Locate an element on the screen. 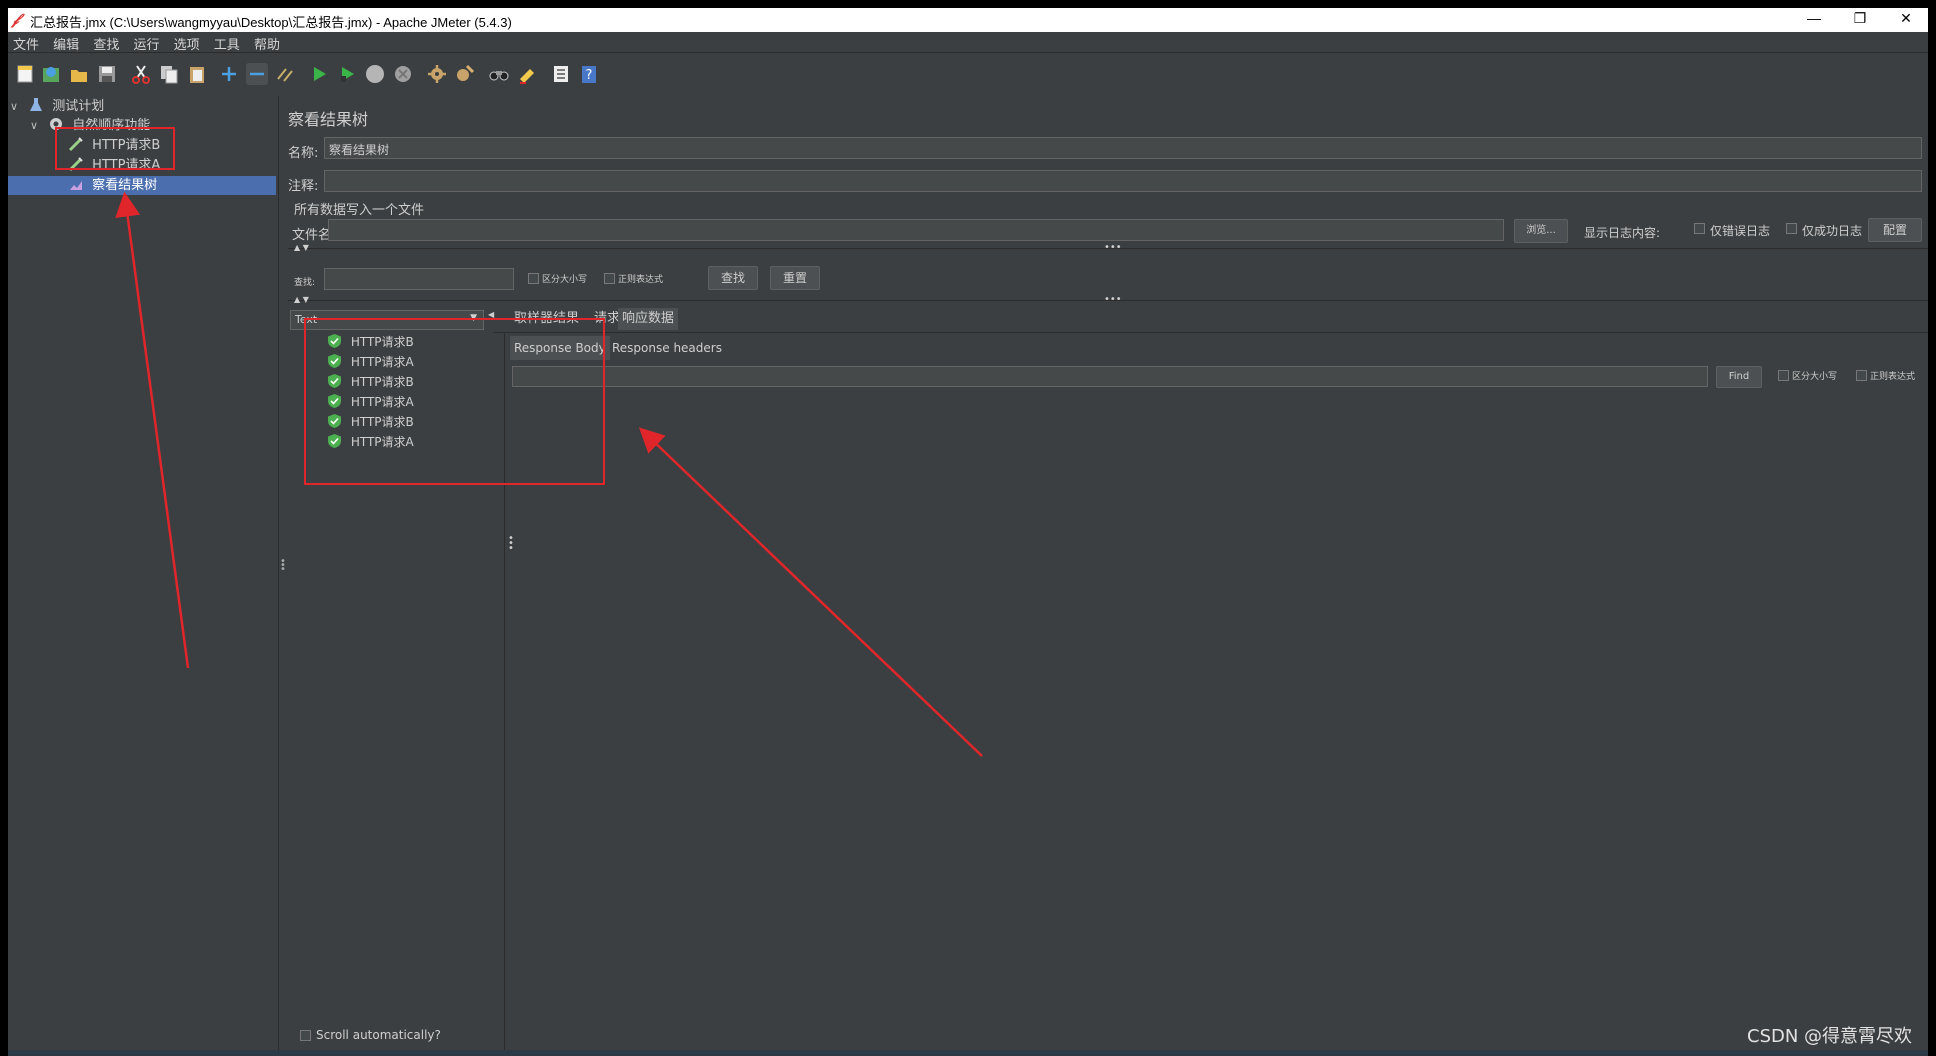  save-icon is located at coordinates (107, 74).